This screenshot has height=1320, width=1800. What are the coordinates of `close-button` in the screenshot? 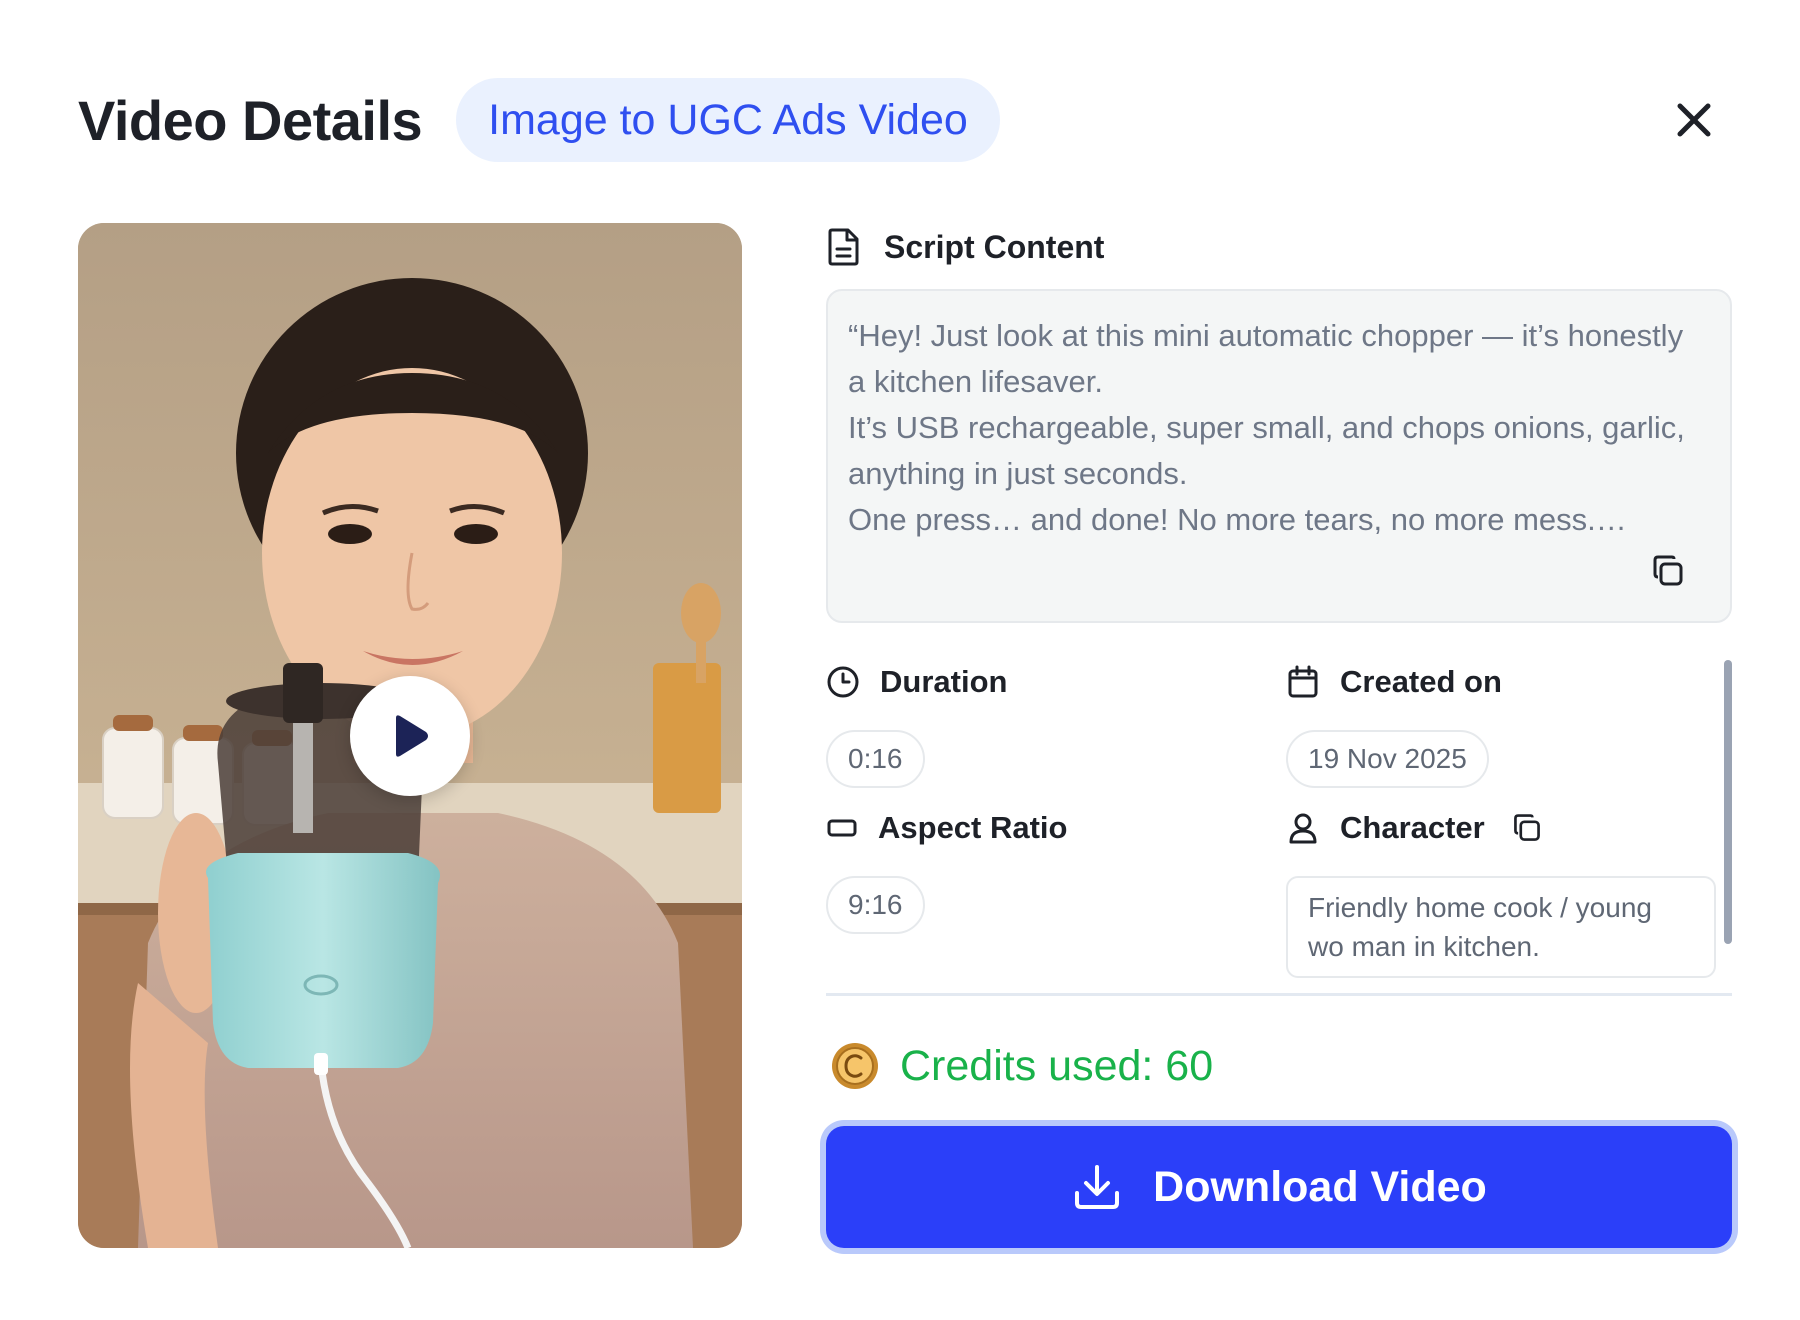 It's located at (1694, 120).